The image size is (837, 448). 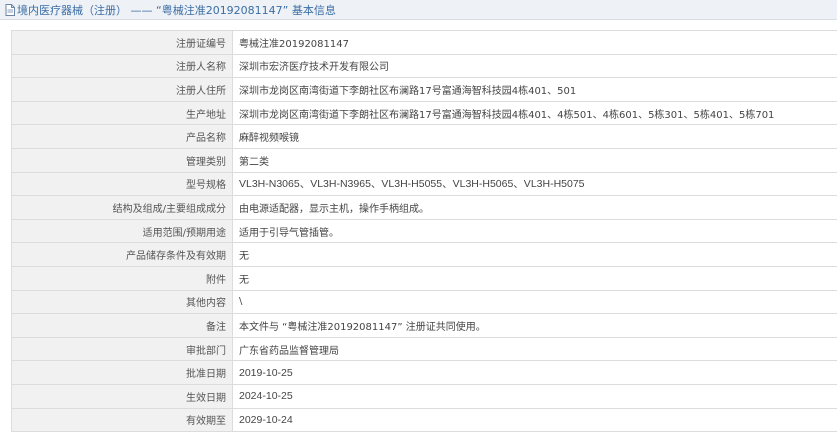 What do you see at coordinates (122, 372) in the screenshot?
I see `field-label: 批准日期` at bounding box center [122, 372].